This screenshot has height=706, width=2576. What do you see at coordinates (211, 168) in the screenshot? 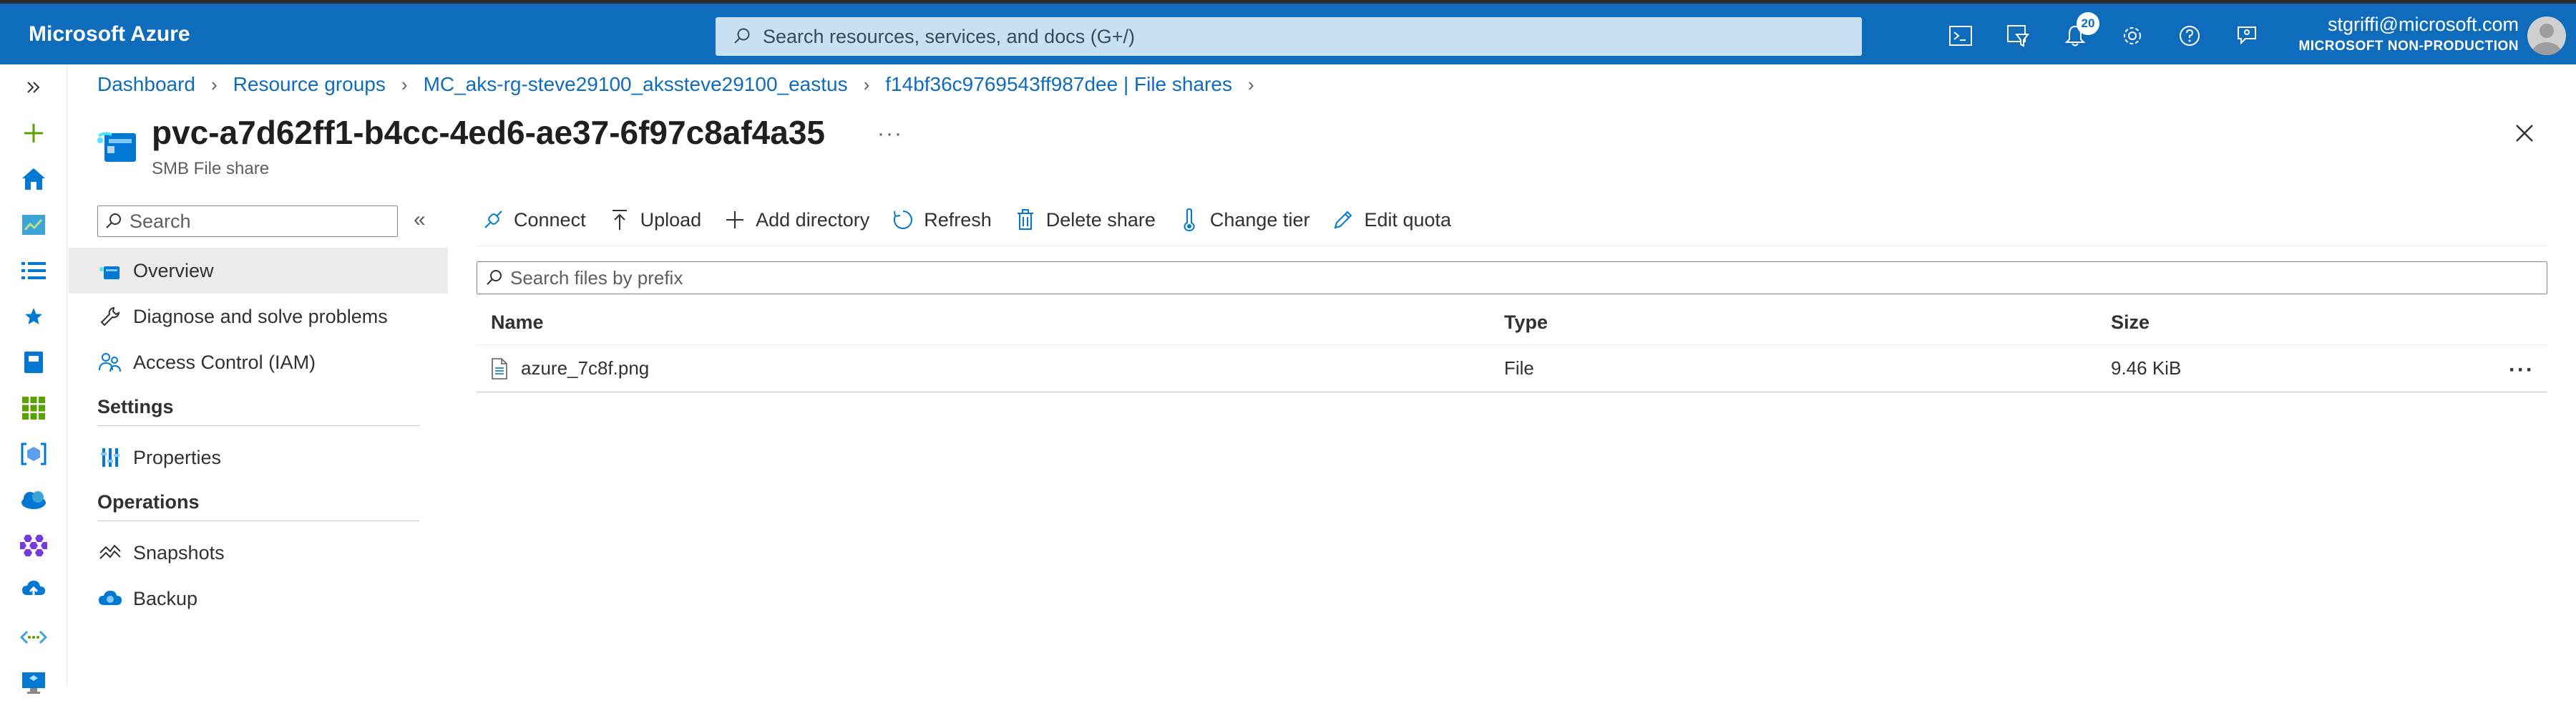
I see `page-subtitle: SMB File share` at bounding box center [211, 168].